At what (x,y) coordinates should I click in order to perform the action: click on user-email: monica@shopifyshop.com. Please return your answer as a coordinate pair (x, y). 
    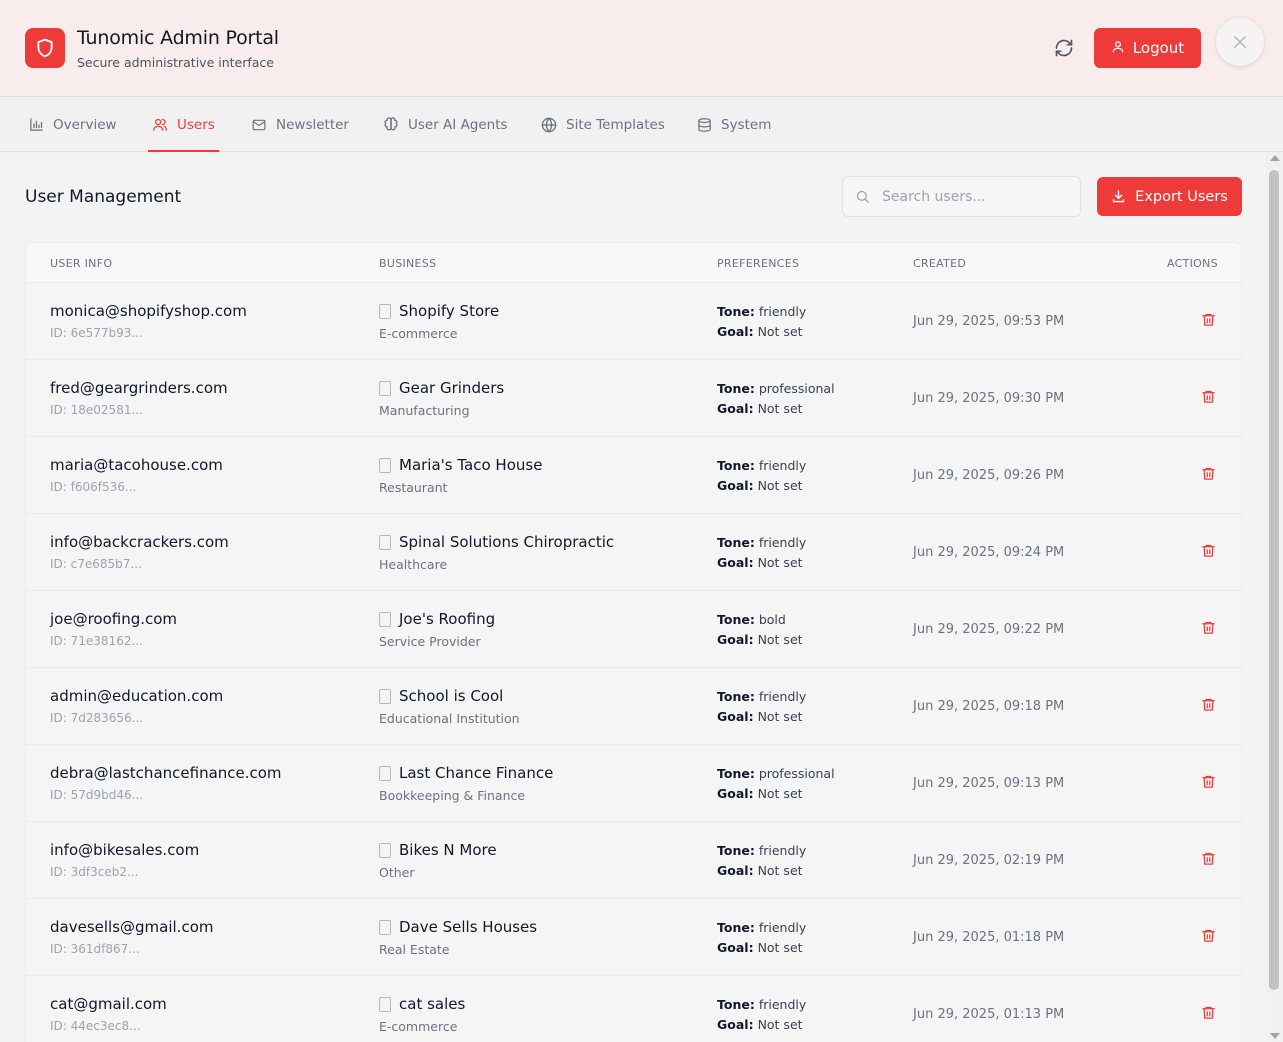
    Looking at the image, I should click on (148, 311).